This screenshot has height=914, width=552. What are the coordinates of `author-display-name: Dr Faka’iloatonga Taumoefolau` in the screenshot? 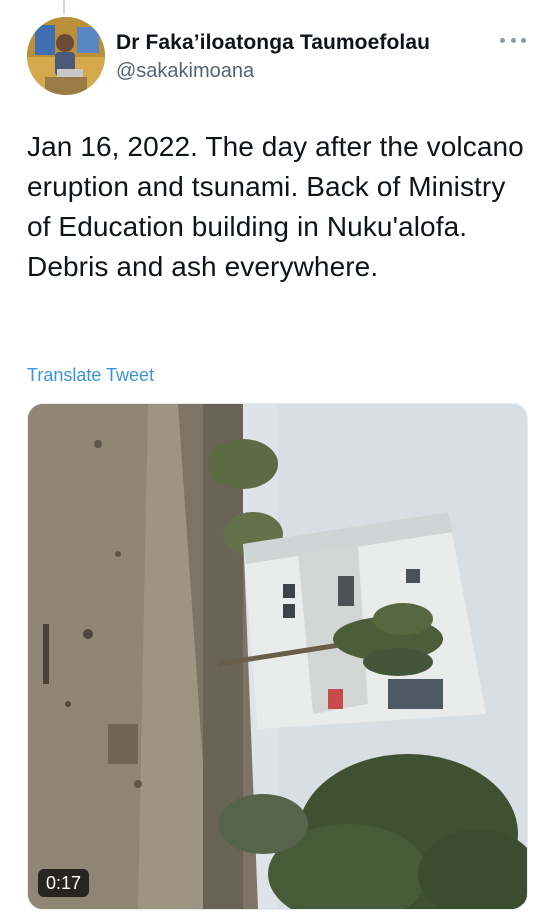 It's located at (273, 43).